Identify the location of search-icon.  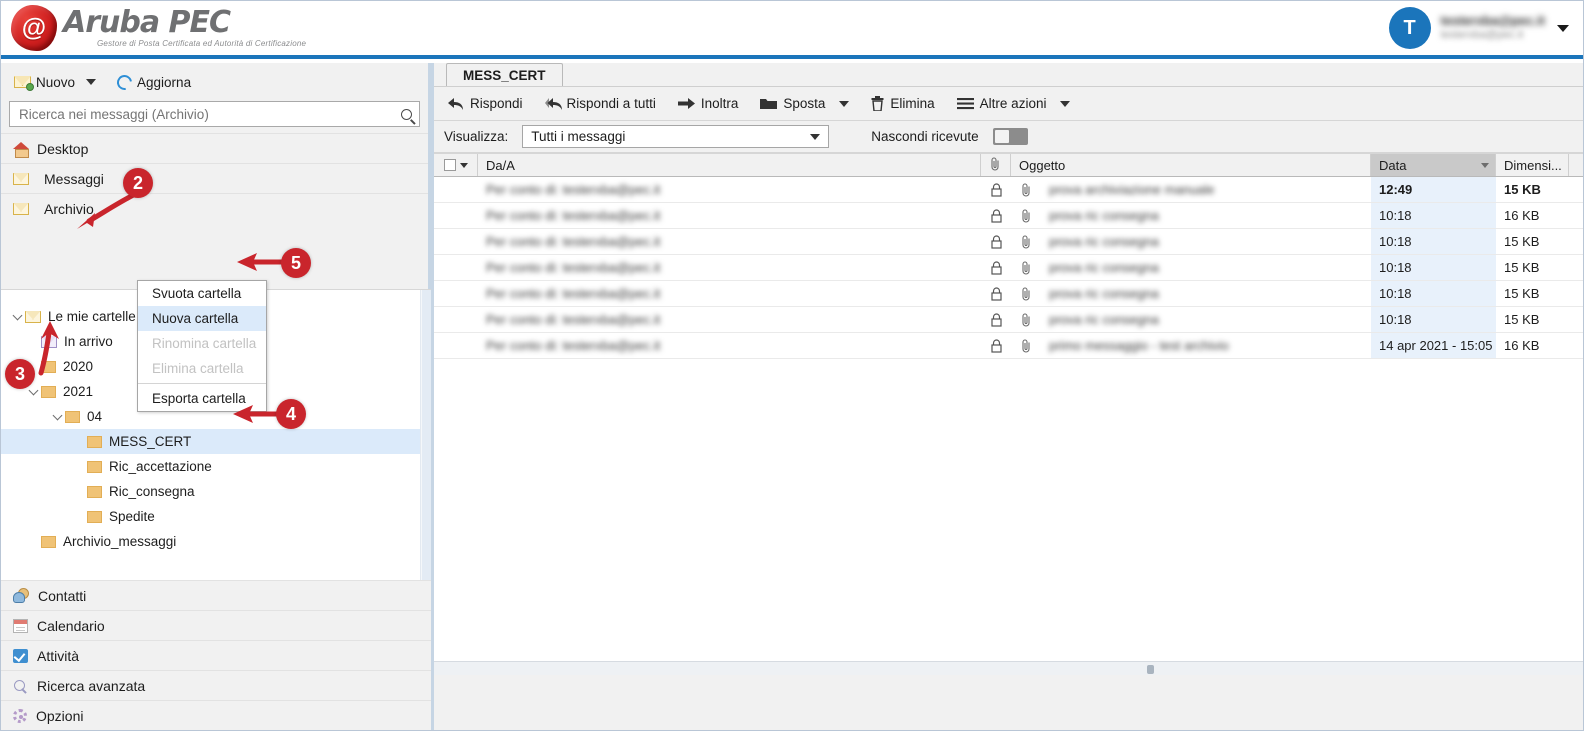
(406, 114).